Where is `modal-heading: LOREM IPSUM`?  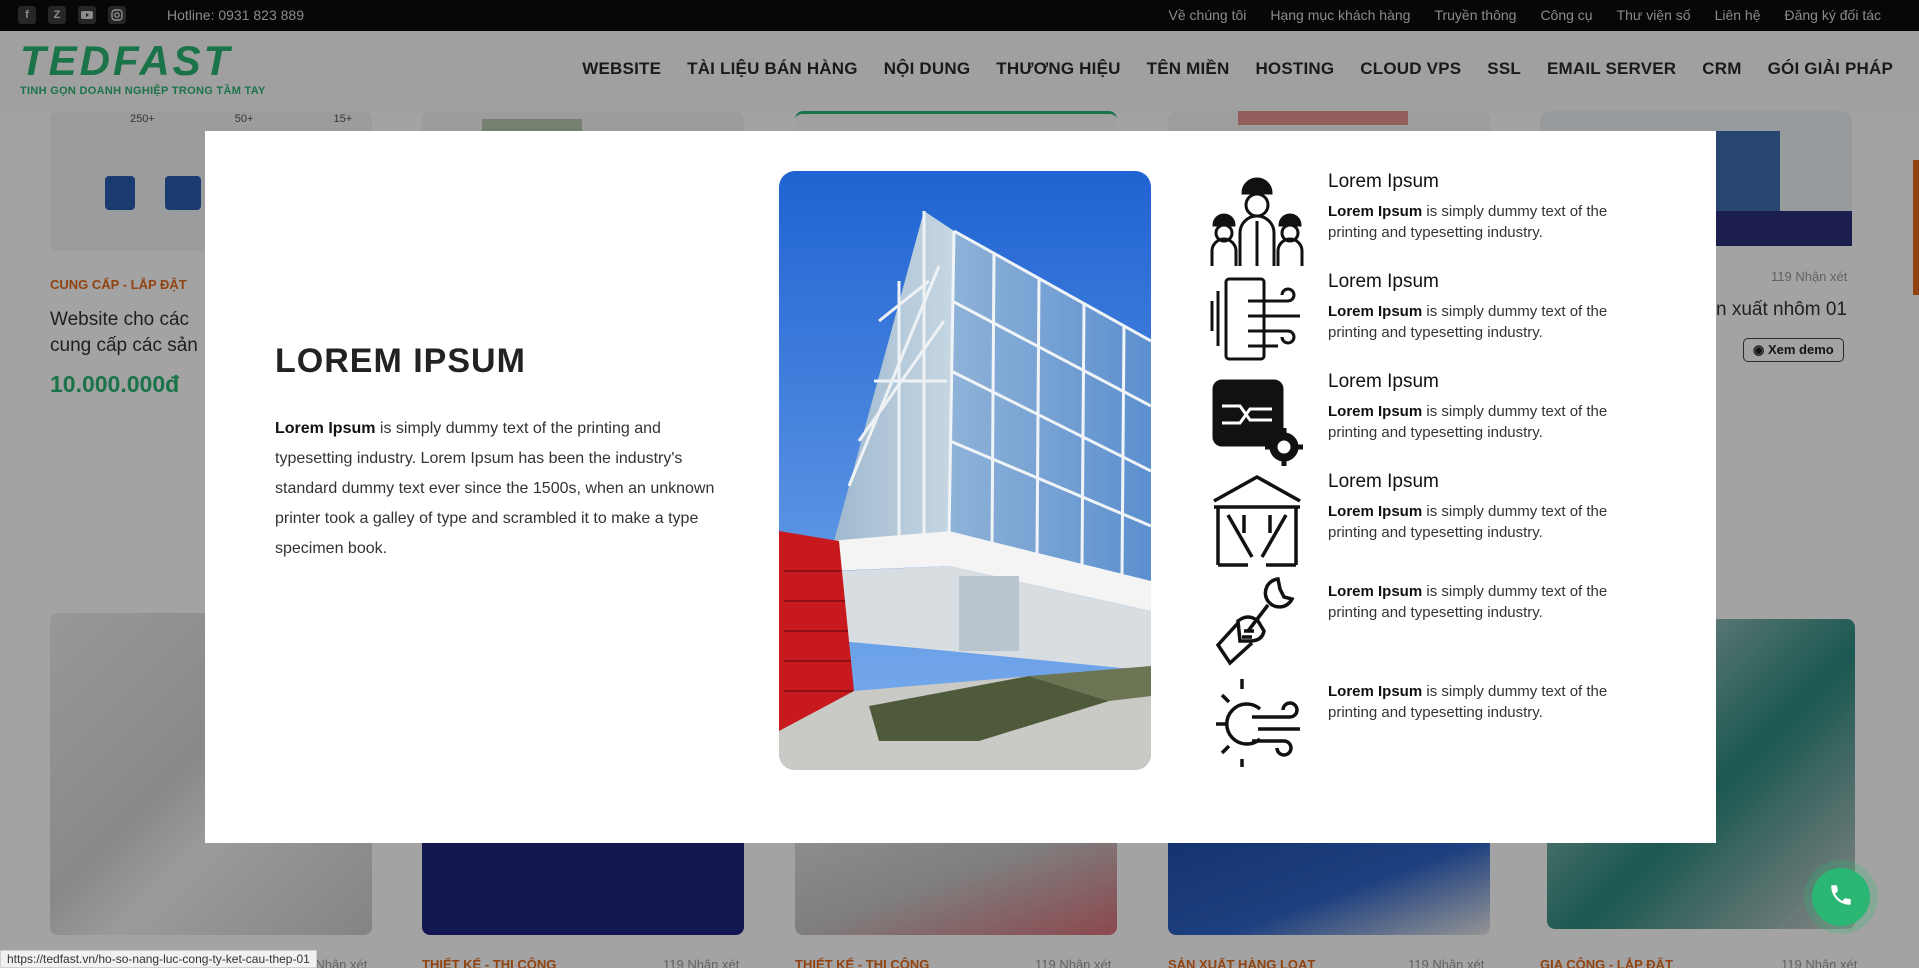 modal-heading: LOREM IPSUM is located at coordinates (400, 361).